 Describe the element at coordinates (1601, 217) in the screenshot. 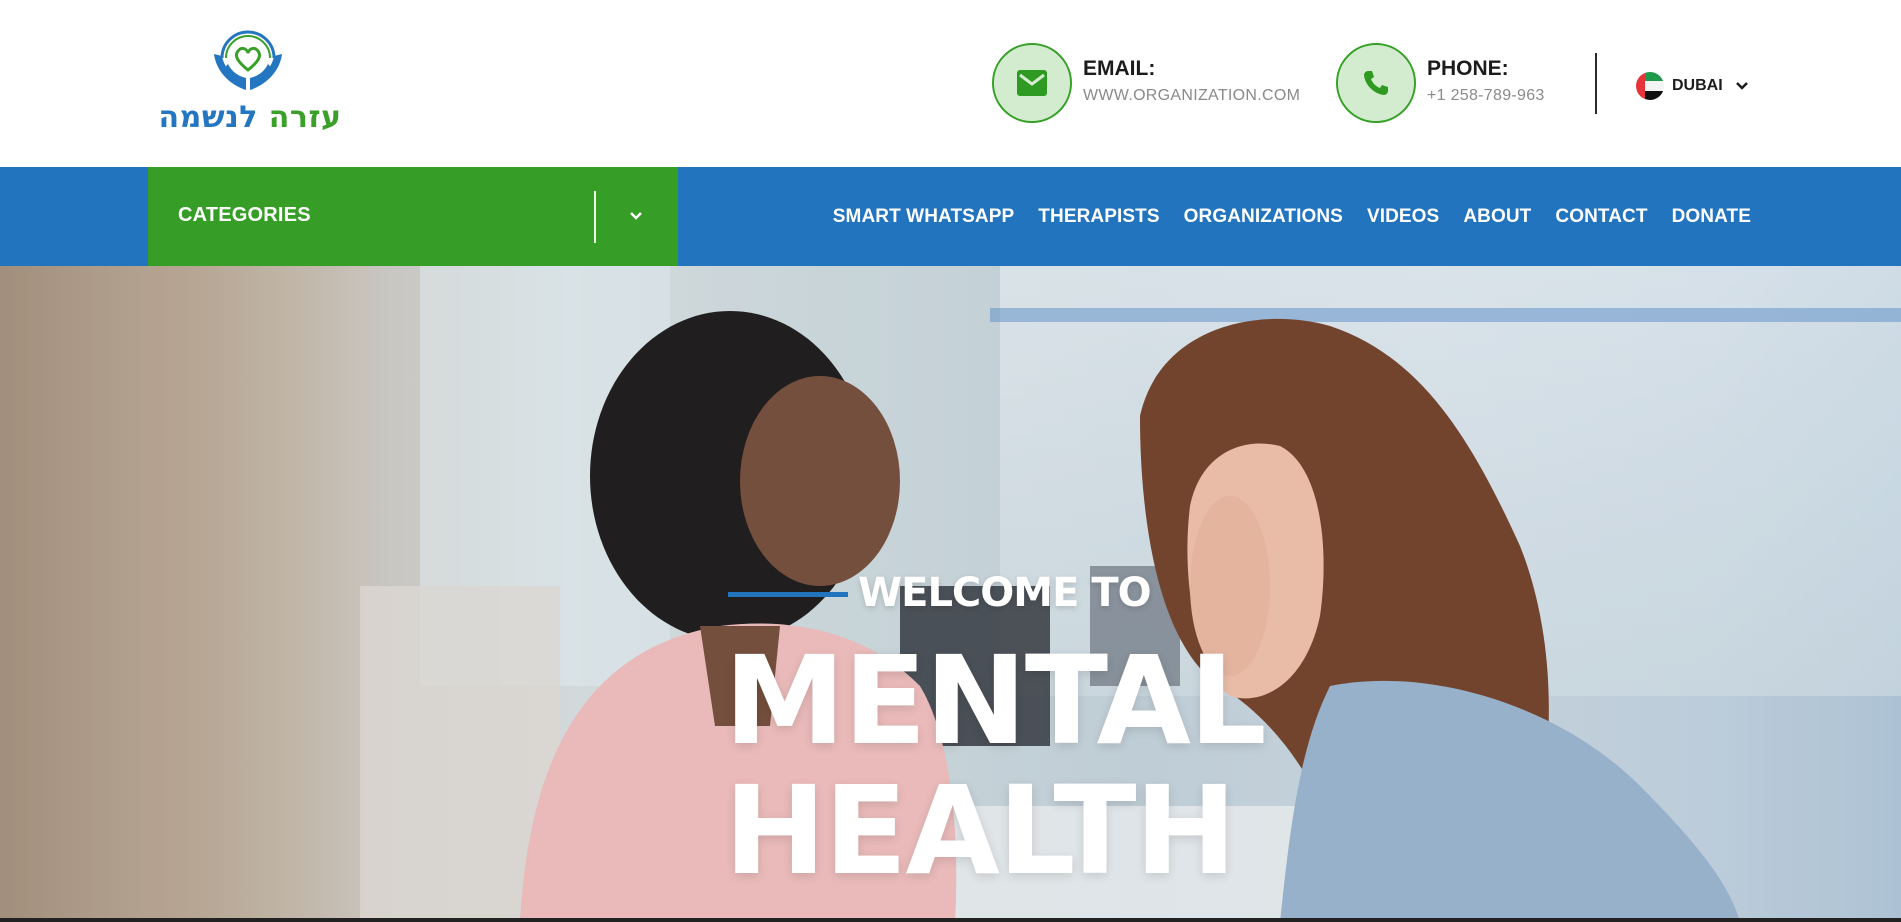

I see `nav-item-contact: CONTACT` at that location.